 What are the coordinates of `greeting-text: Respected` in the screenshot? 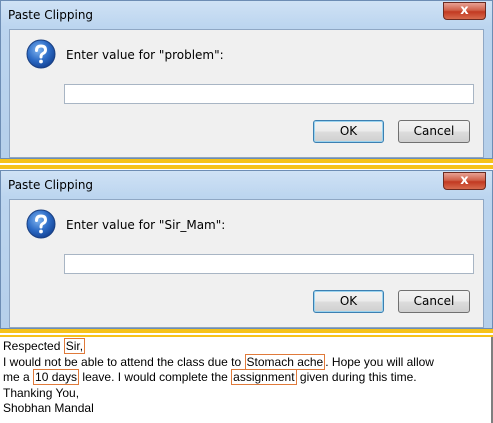 It's located at (32, 346).